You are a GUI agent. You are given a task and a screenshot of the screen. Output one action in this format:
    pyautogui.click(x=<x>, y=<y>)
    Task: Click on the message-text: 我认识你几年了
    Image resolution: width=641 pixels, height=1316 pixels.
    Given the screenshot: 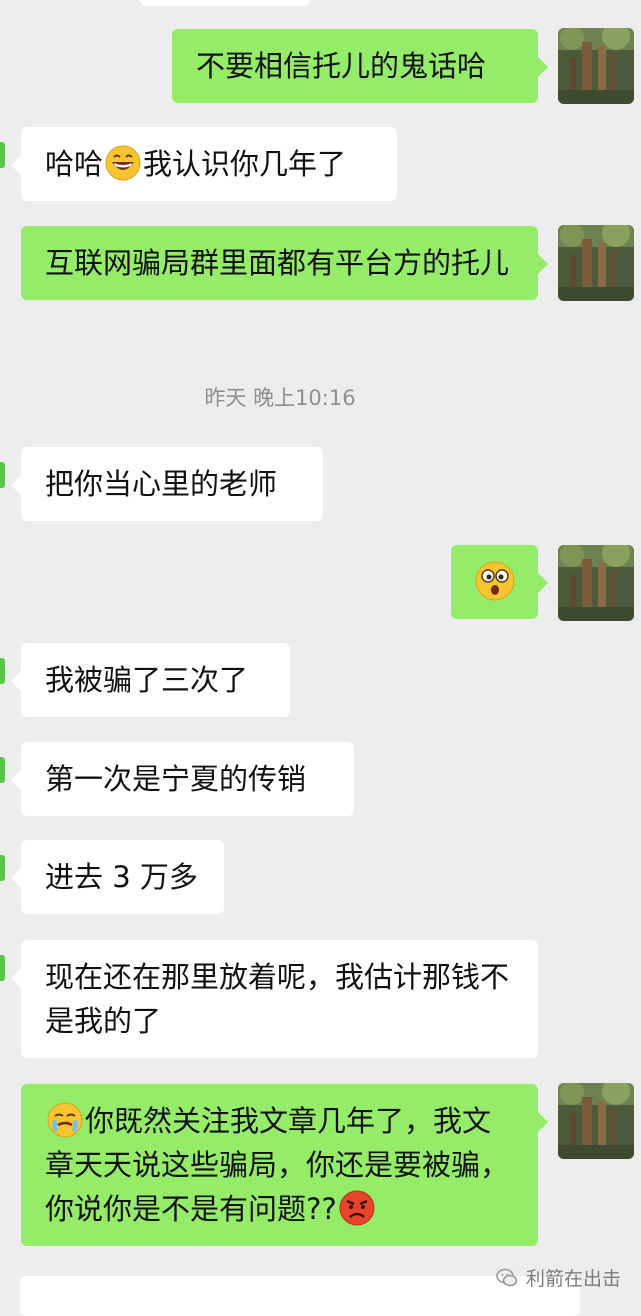 What is the action you would take?
    pyautogui.click(x=245, y=164)
    